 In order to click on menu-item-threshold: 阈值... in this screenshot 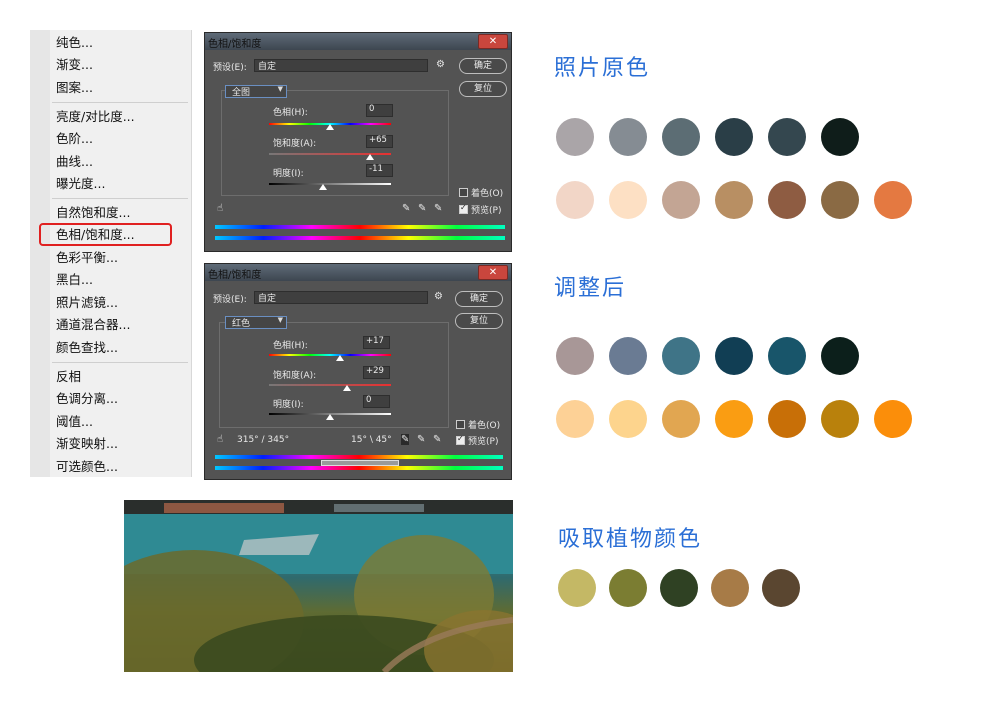, I will do `click(74, 422)`.